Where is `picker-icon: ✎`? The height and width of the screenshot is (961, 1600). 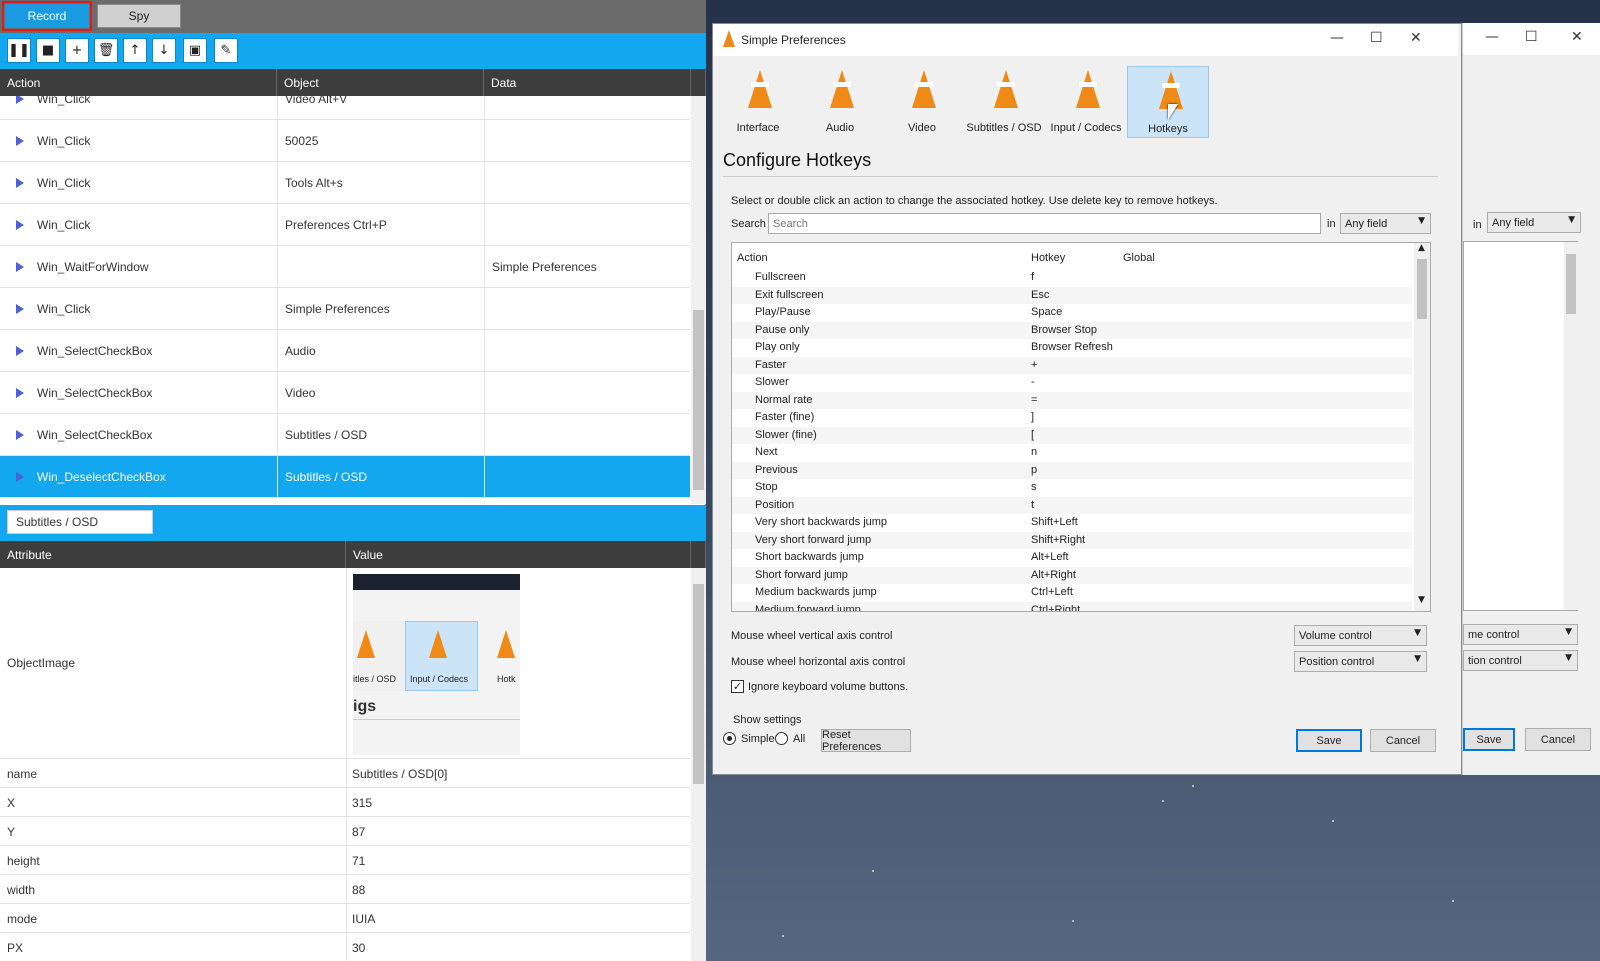 picker-icon: ✎ is located at coordinates (226, 50).